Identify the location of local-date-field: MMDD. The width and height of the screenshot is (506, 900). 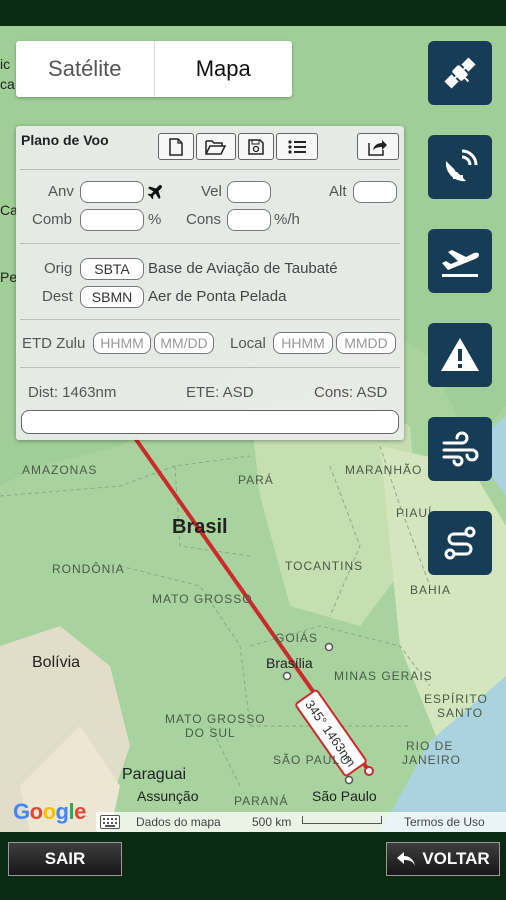
(366, 343).